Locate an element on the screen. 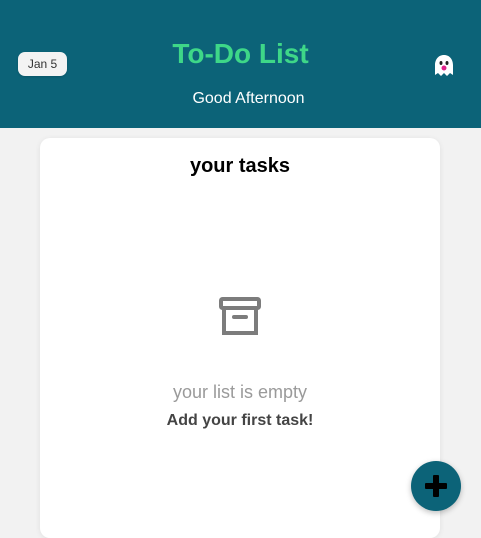 This screenshot has height=538, width=481. tasks-title: your tasks is located at coordinates (240, 166).